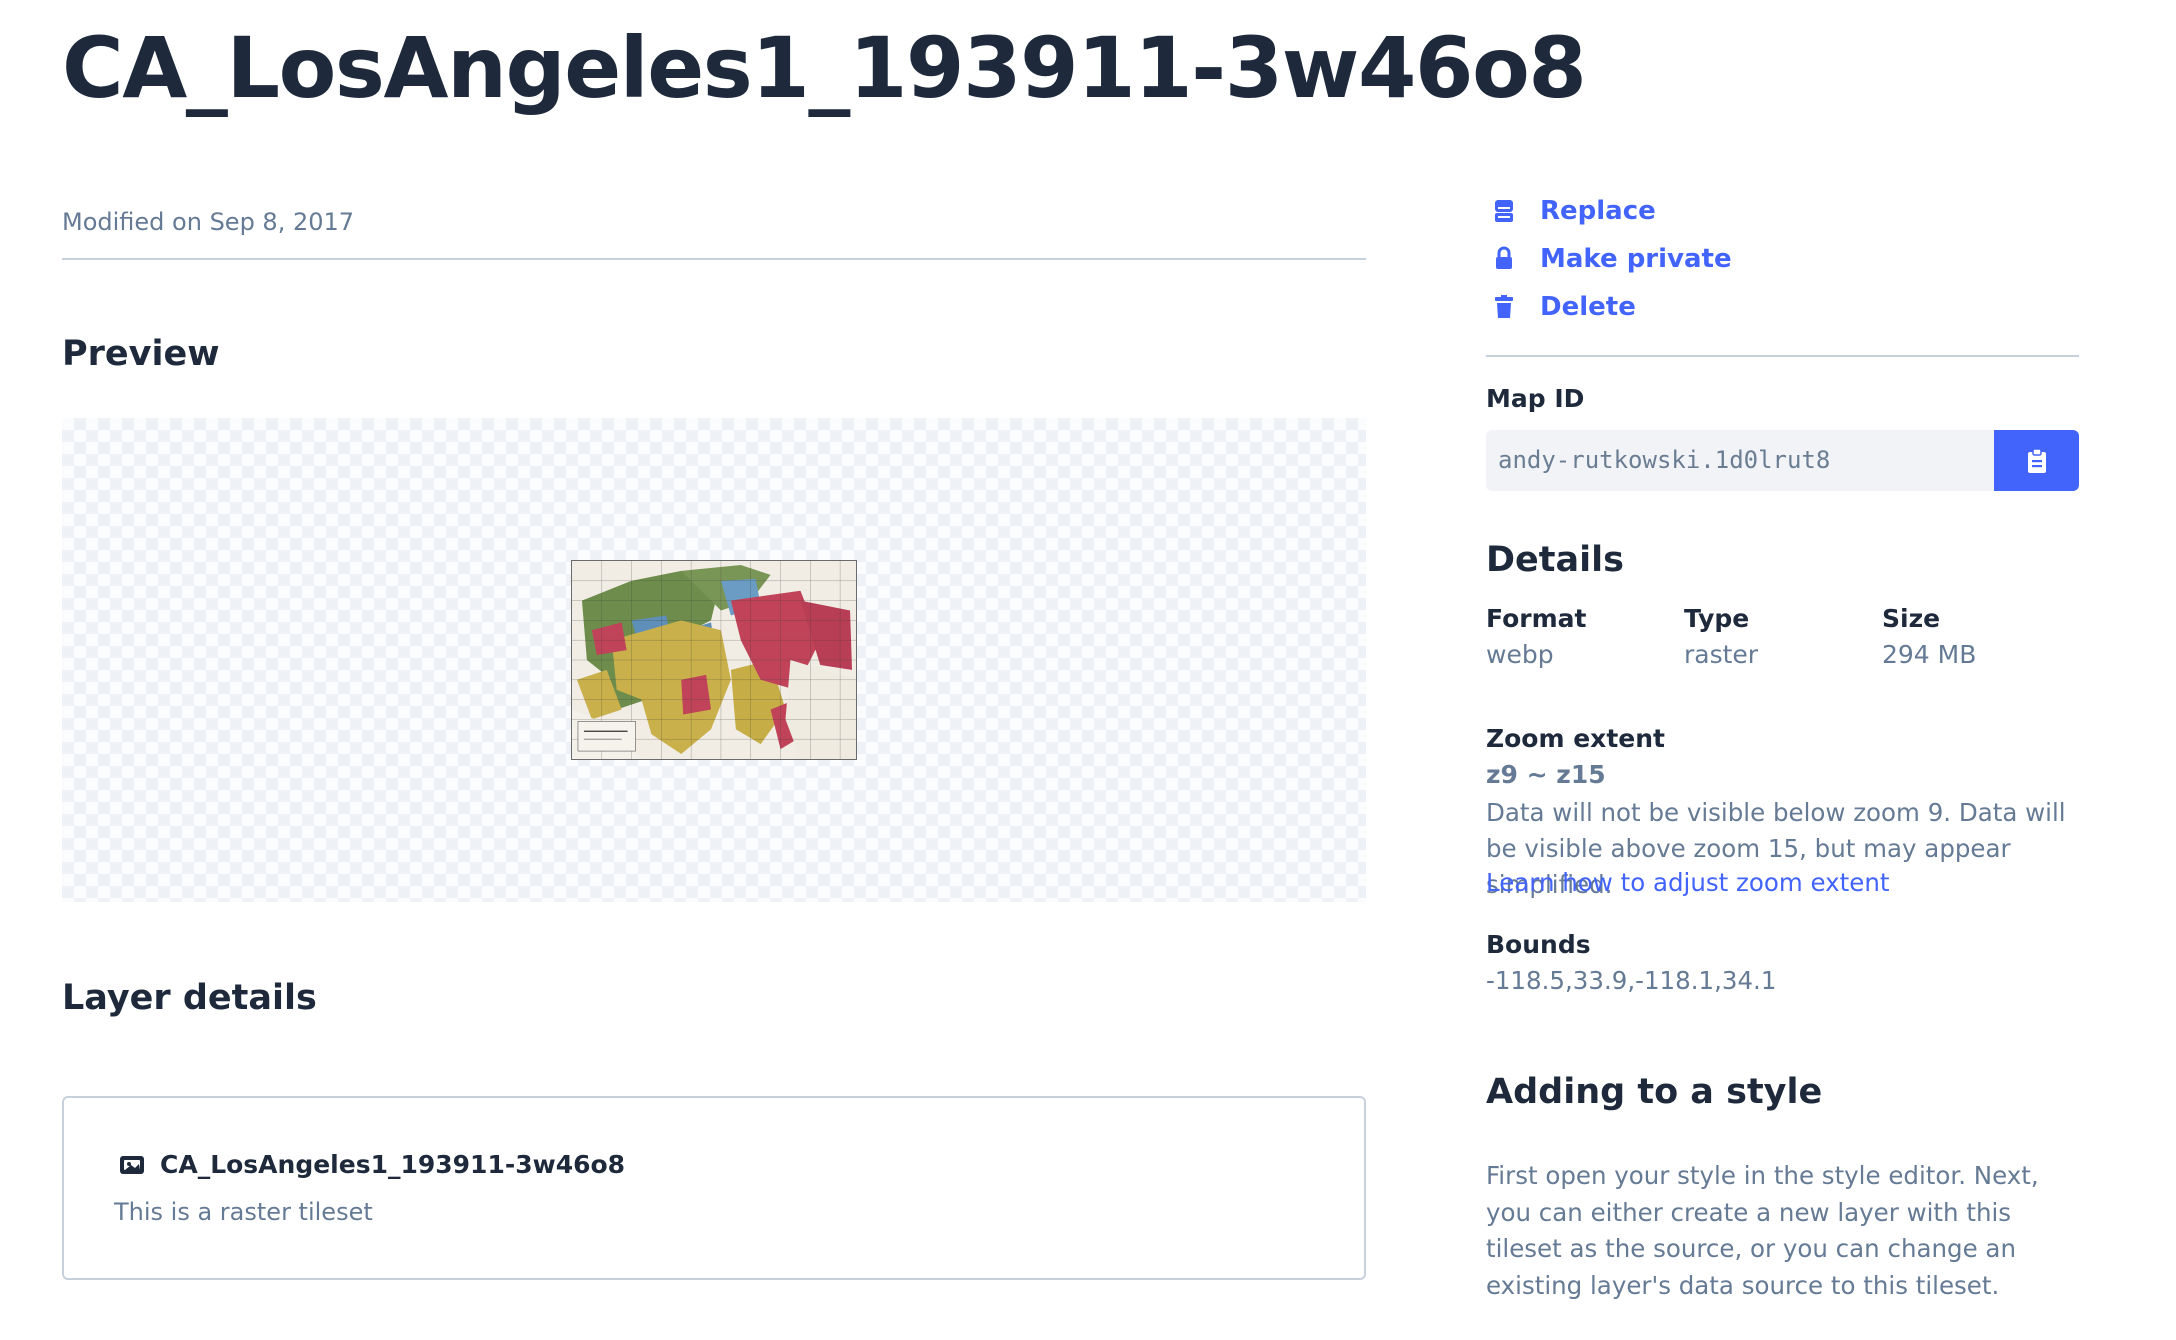 The image size is (2176, 1340). Describe the element at coordinates (1688, 882) in the screenshot. I see `zoom-extent-help-link: Learn how to adjust zoom extent` at that location.